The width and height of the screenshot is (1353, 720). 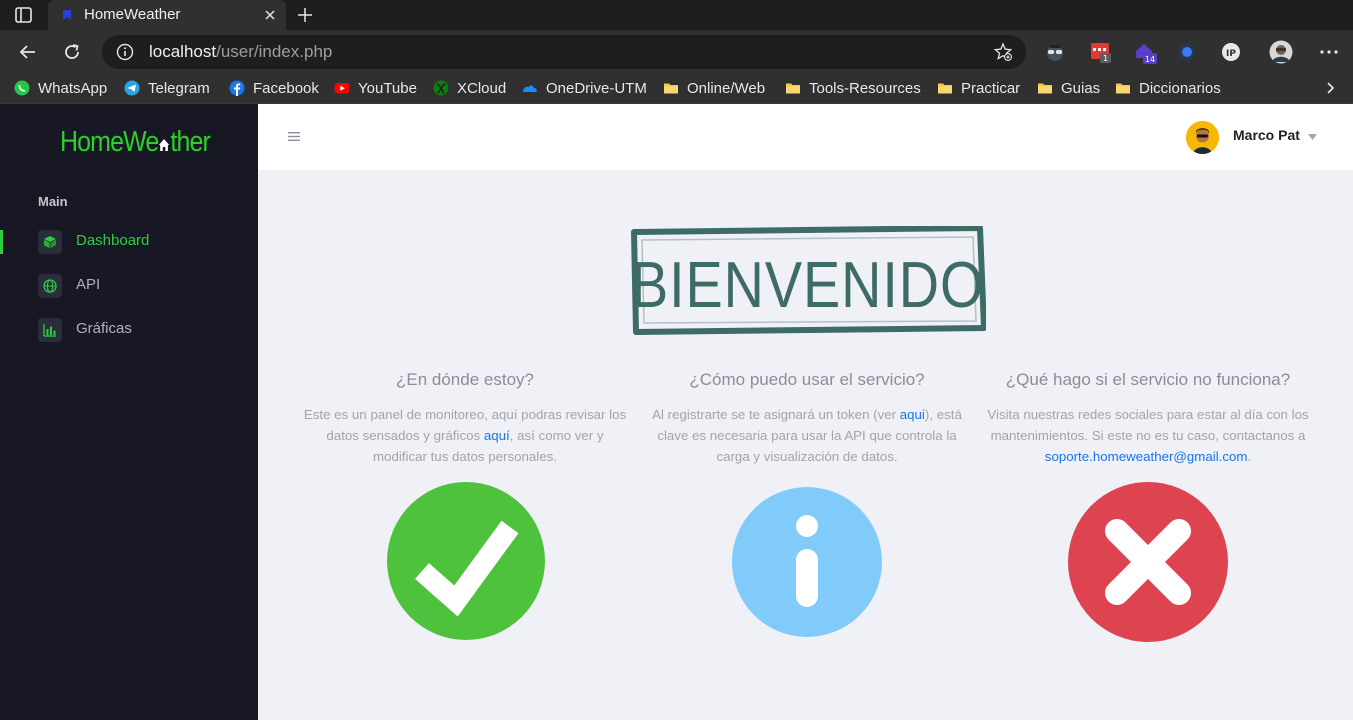 What do you see at coordinates (807, 562) in the screenshot?
I see `info-circle-icon` at bounding box center [807, 562].